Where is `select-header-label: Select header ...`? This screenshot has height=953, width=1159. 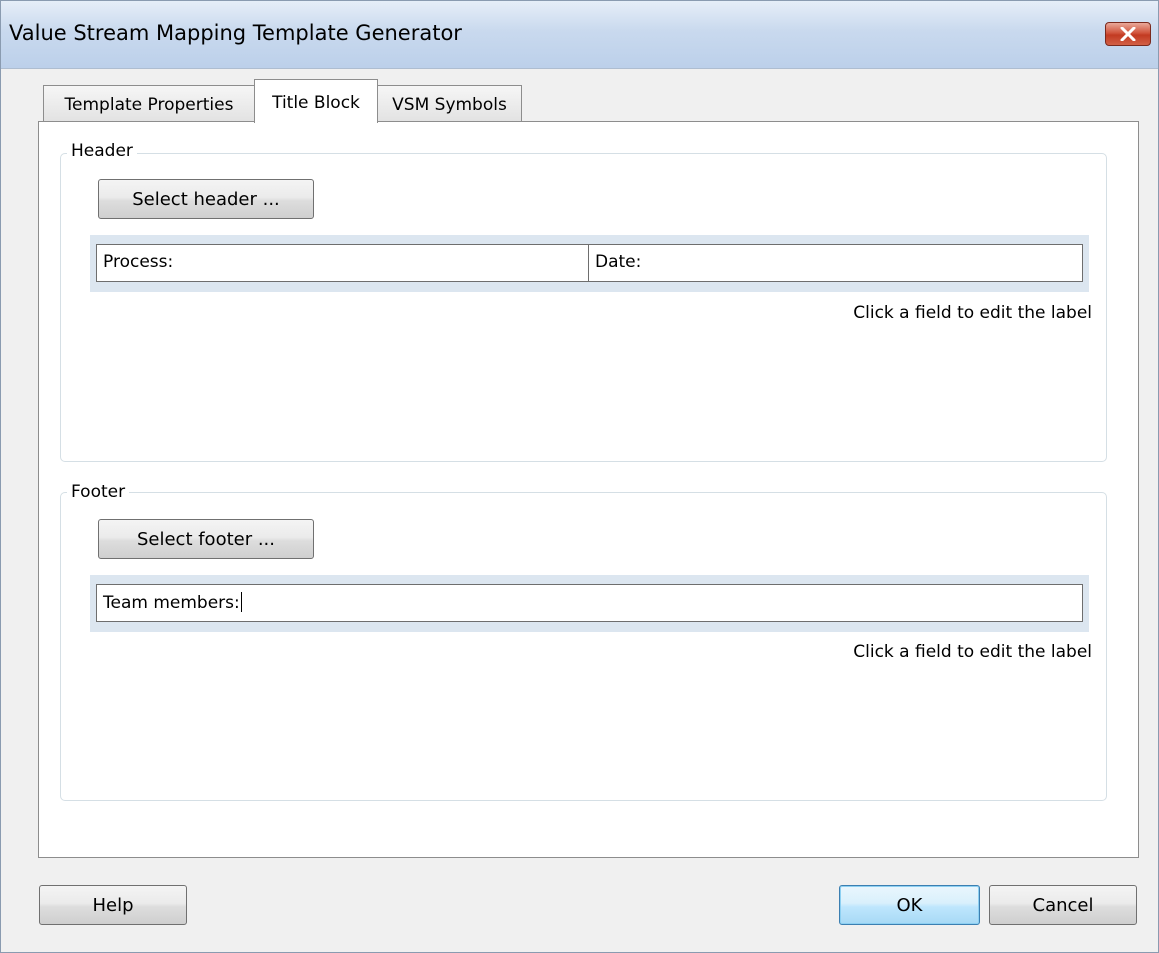 select-header-label: Select header ... is located at coordinates (206, 199).